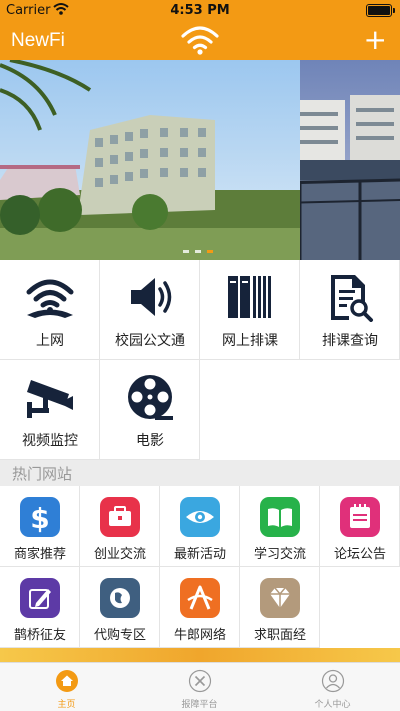 The height and width of the screenshot is (711, 400). I want to click on carousel-indicator, so click(198, 251).